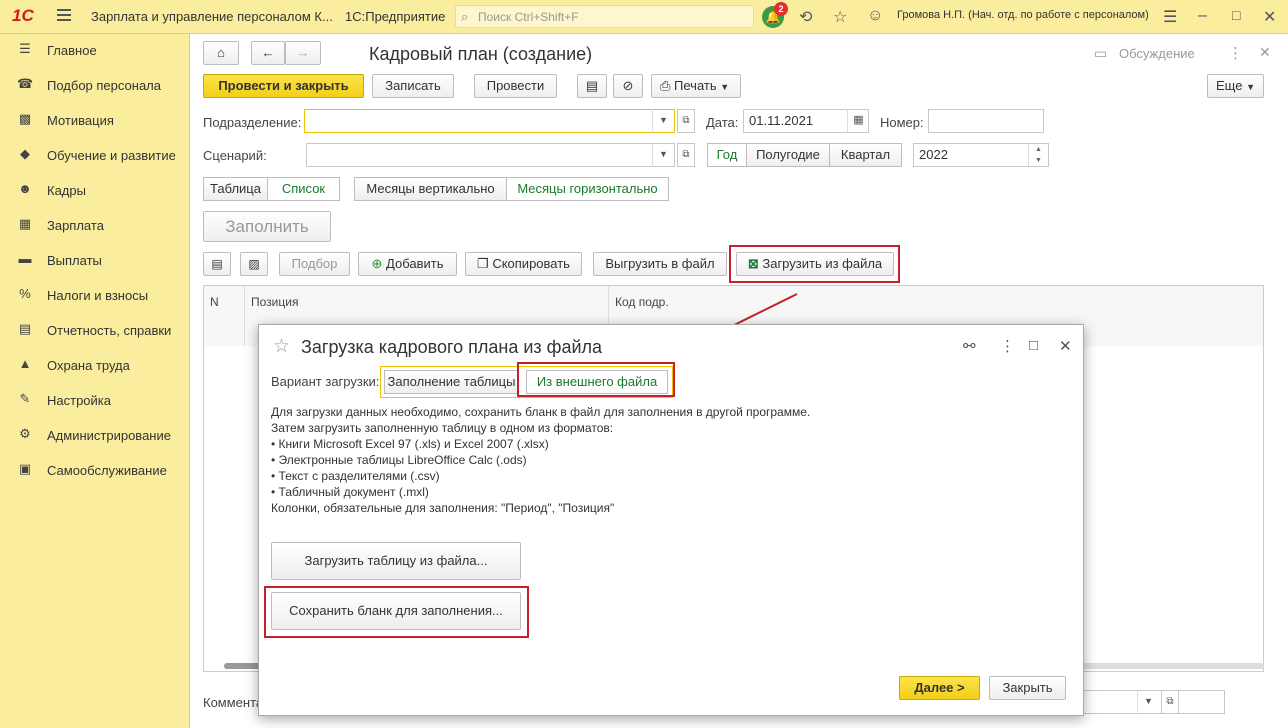 The image size is (1288, 728). Describe the element at coordinates (939, 688) in the screenshot. I see `next-button: Далее >` at that location.